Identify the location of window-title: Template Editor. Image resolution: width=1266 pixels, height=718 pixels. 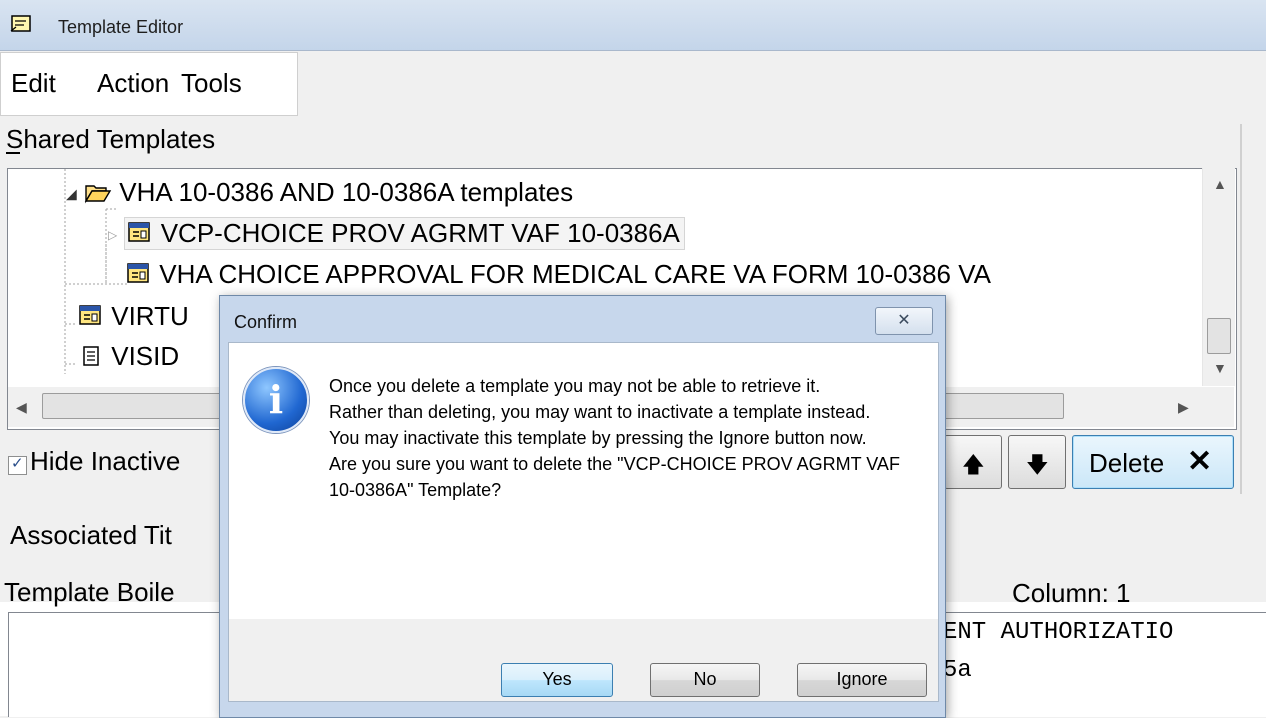
(121, 27).